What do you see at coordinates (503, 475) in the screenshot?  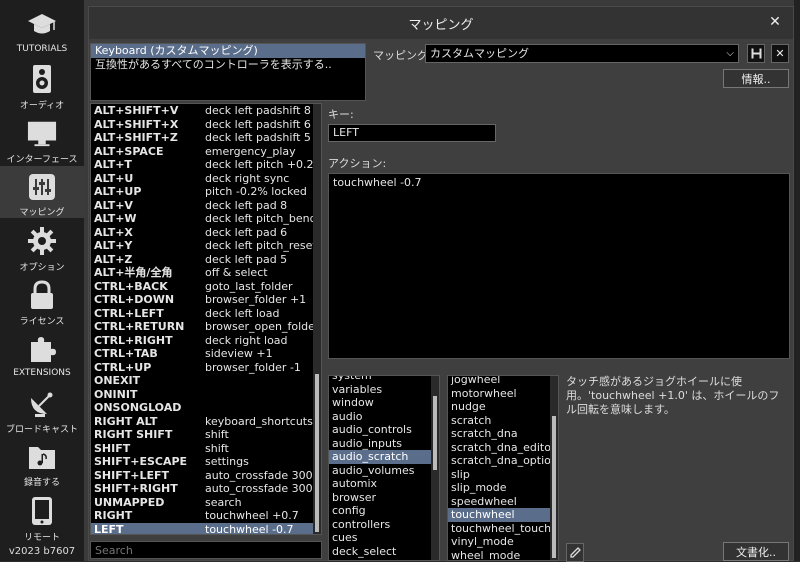 I see `function-item: slip` at bounding box center [503, 475].